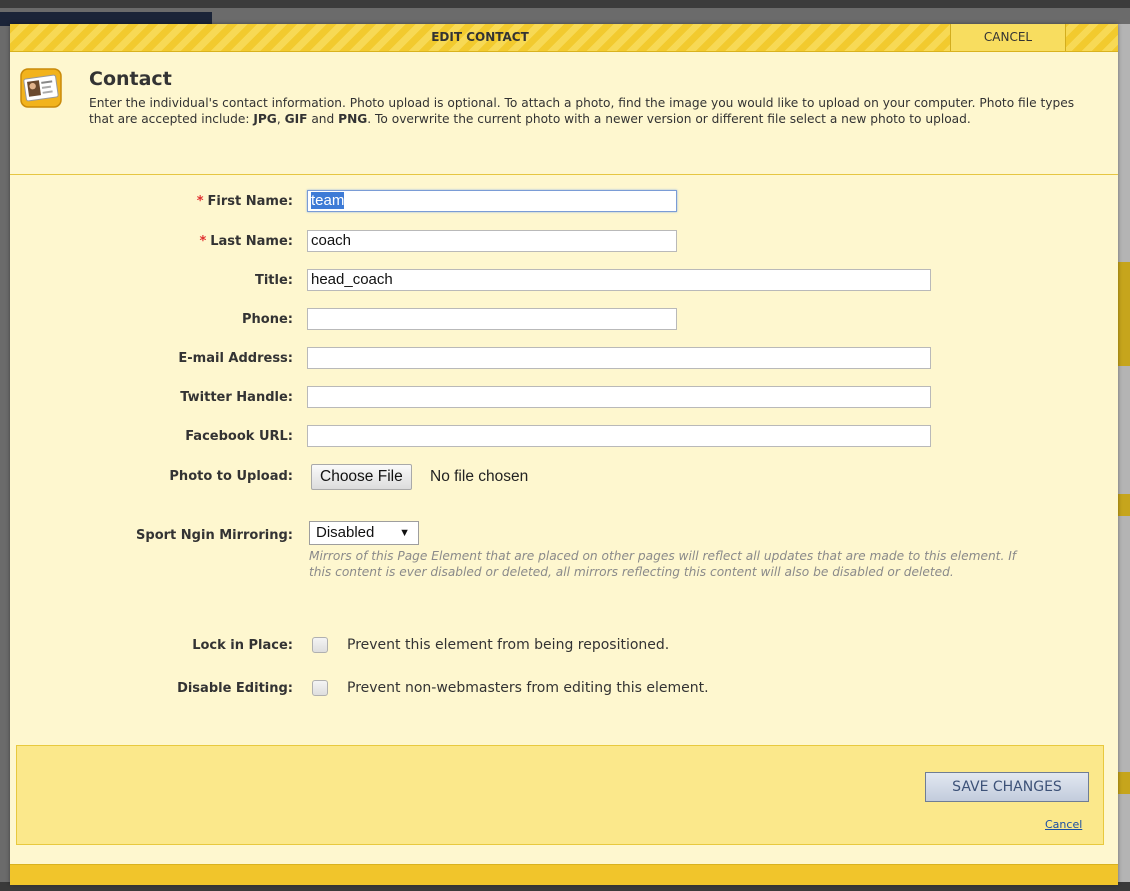 The width and height of the screenshot is (1130, 891). I want to click on last-name-label: Last Name:, so click(251, 241).